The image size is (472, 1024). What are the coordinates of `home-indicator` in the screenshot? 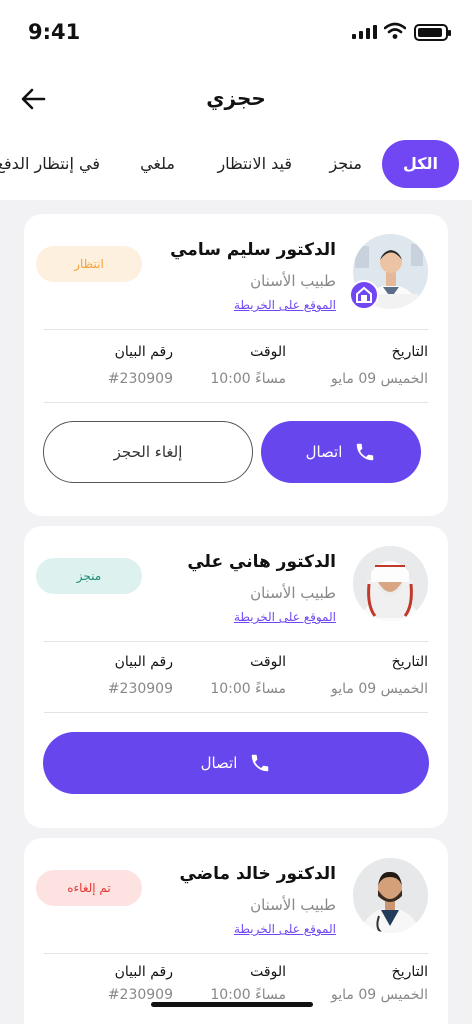 It's located at (232, 1004).